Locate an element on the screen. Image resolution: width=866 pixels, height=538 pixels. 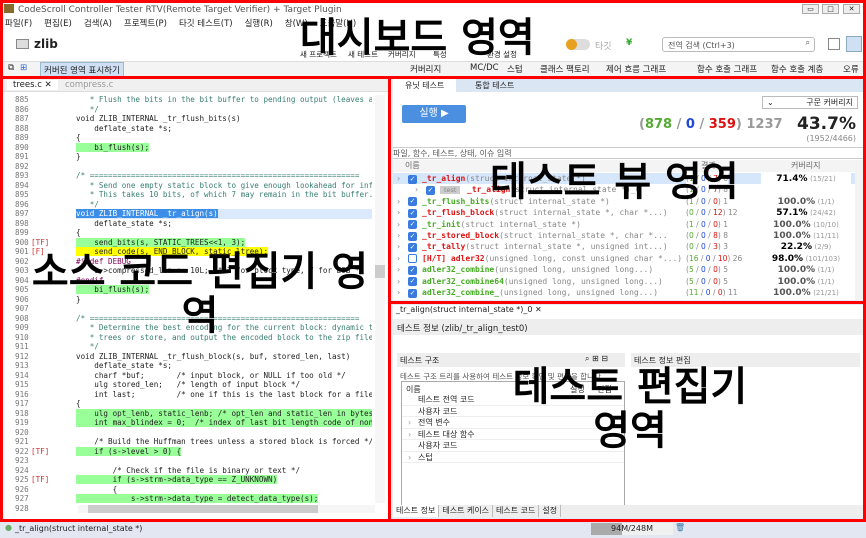
code-line: 886 */ is located at coordinates (189, 110).